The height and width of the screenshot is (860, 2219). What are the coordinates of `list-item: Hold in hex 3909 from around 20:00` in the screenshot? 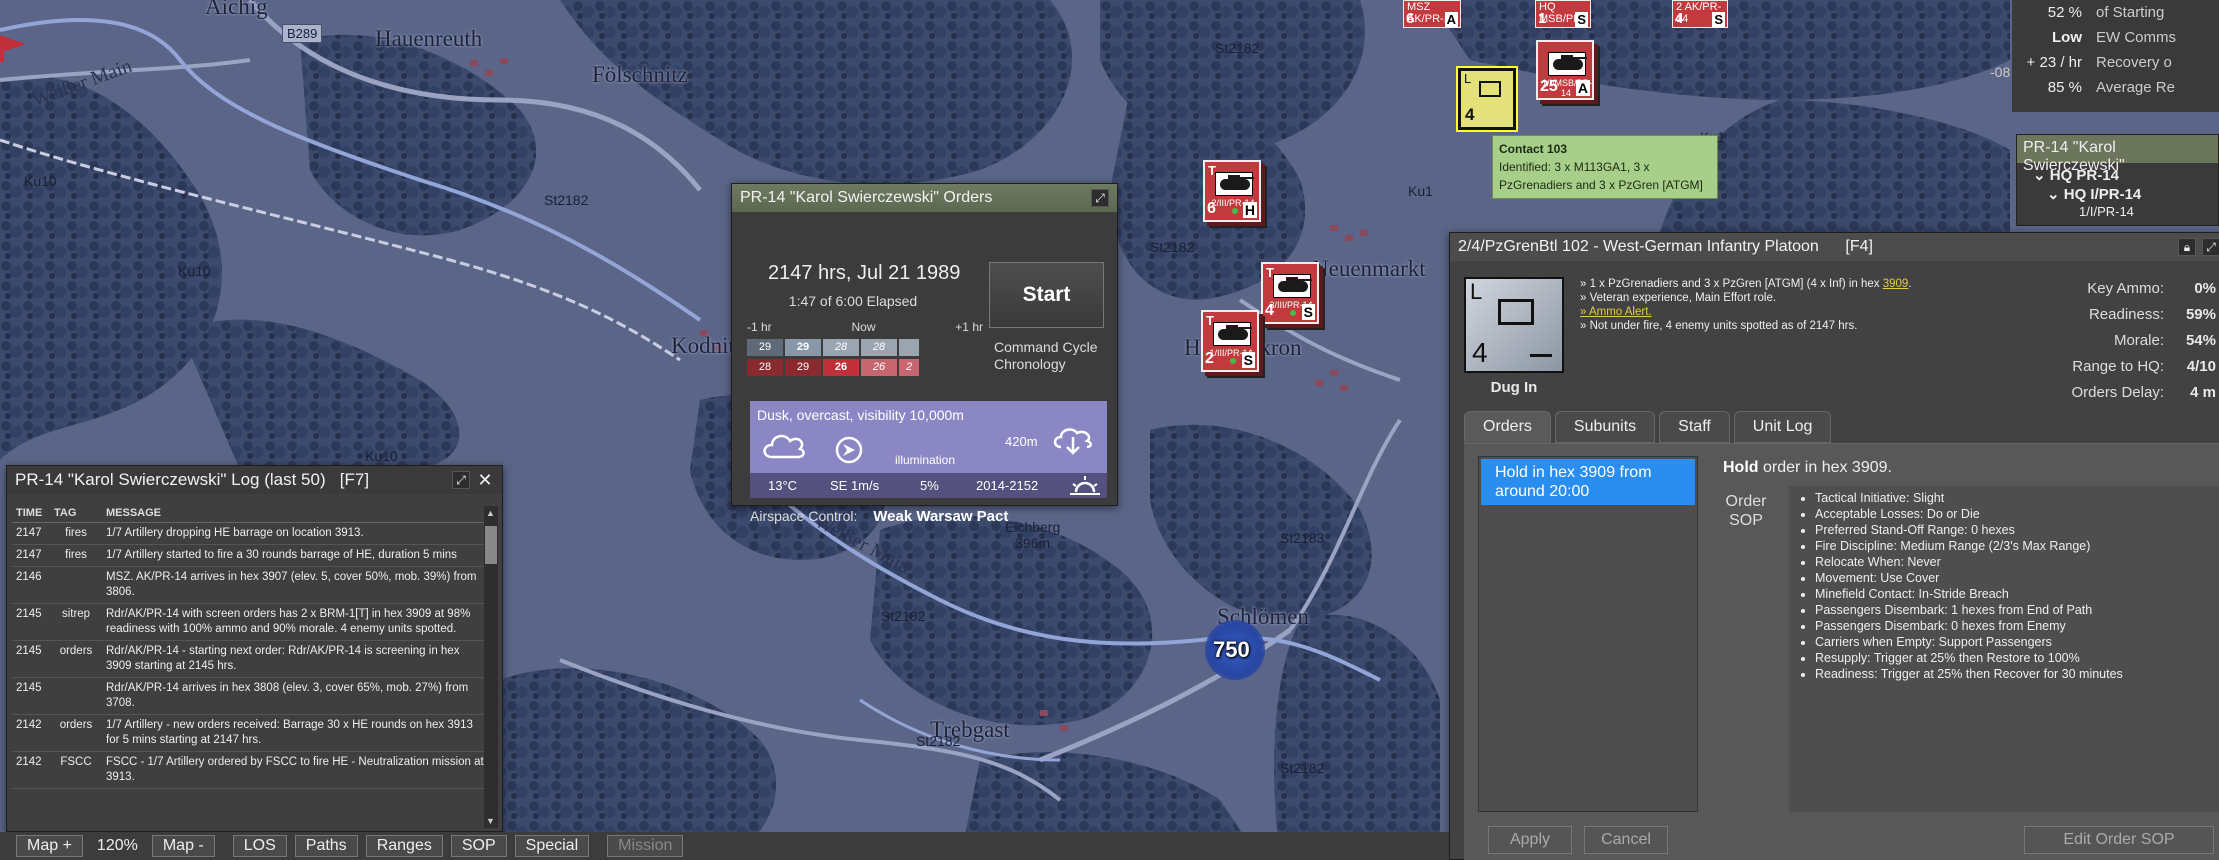 It's located at (1588, 482).